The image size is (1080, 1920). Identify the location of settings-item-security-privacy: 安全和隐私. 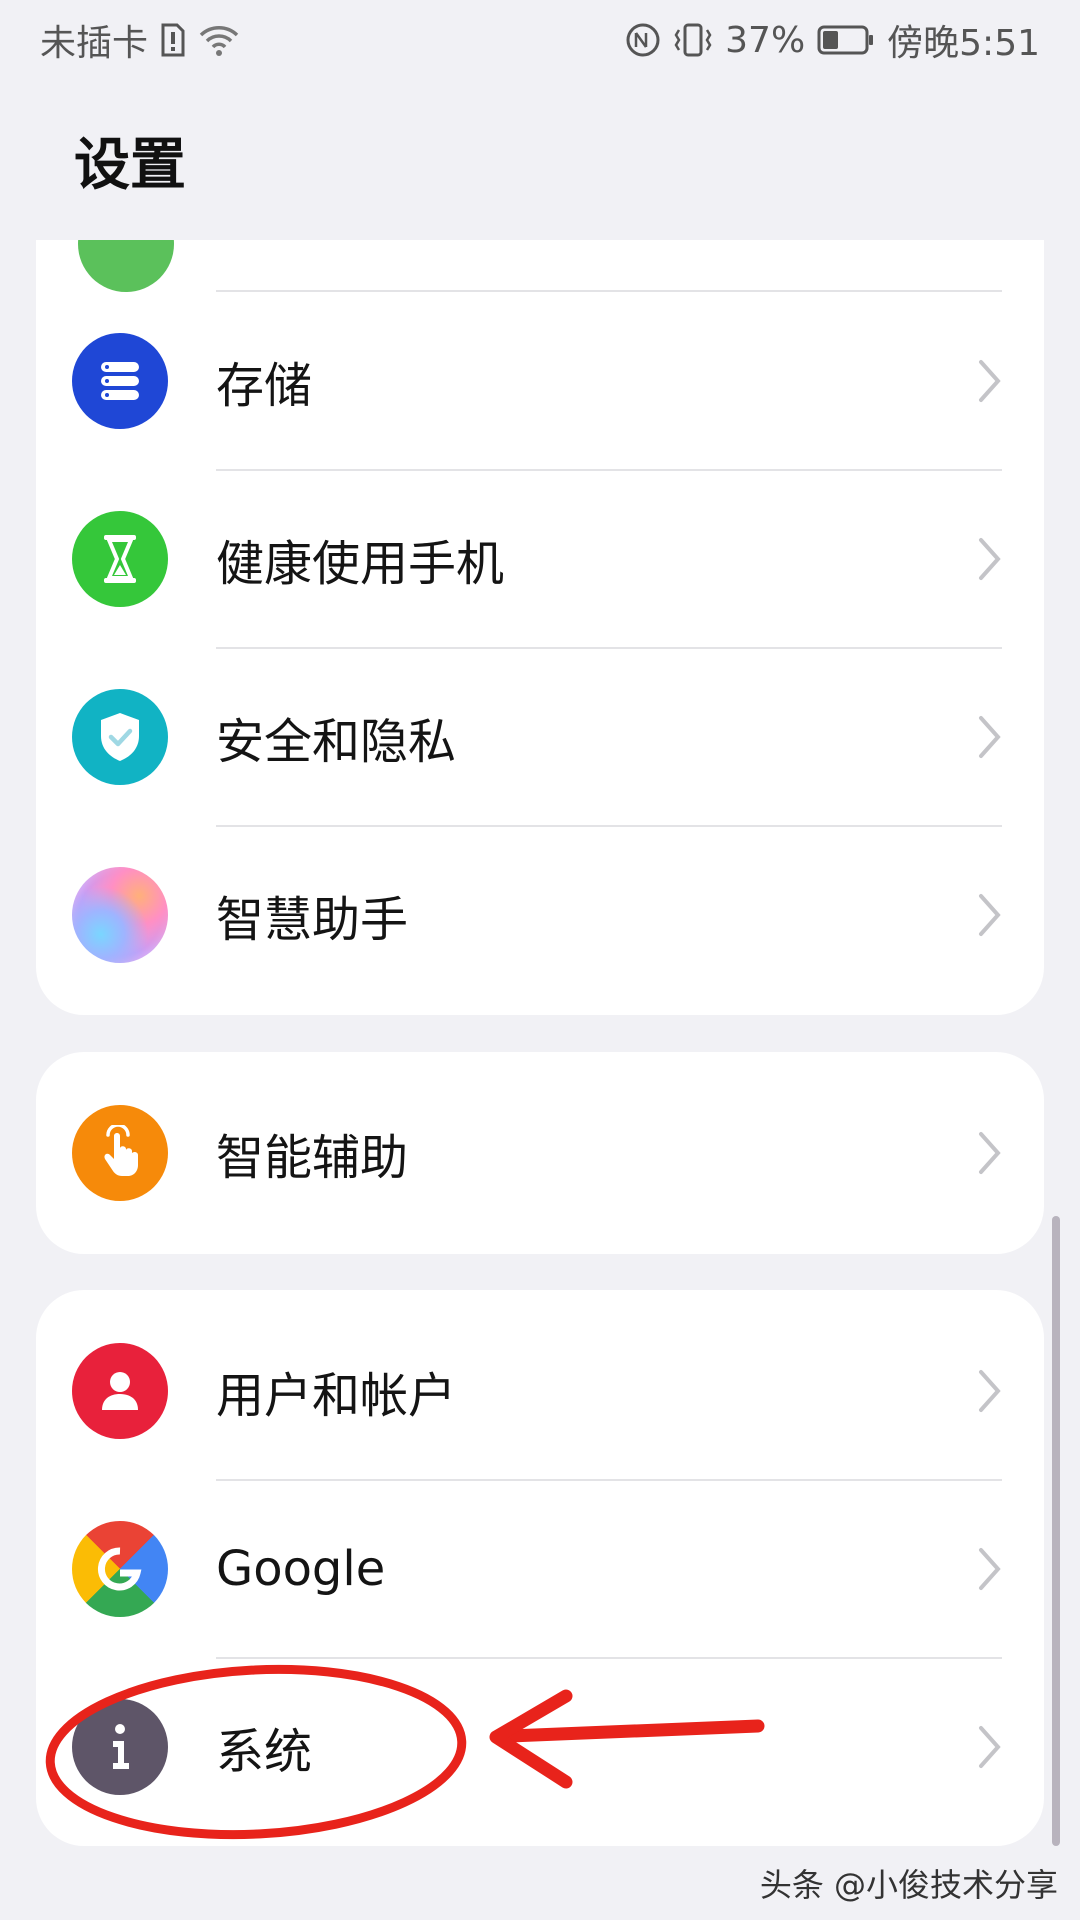
(540, 737).